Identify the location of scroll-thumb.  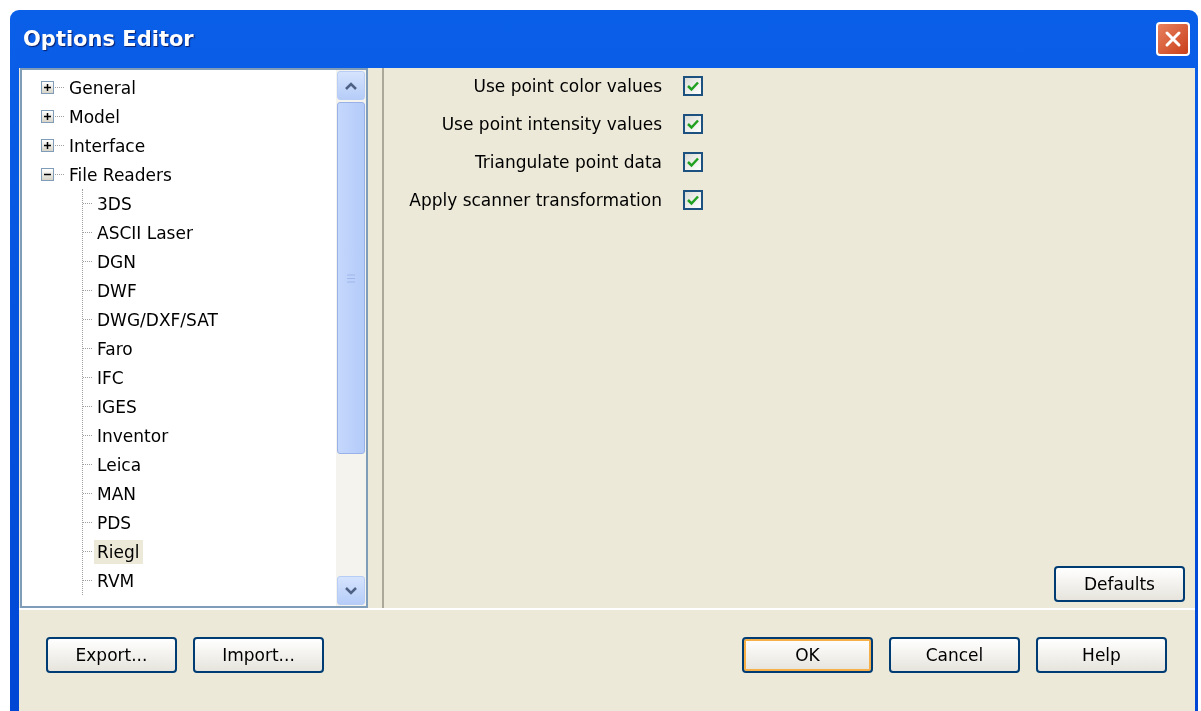
(351, 278).